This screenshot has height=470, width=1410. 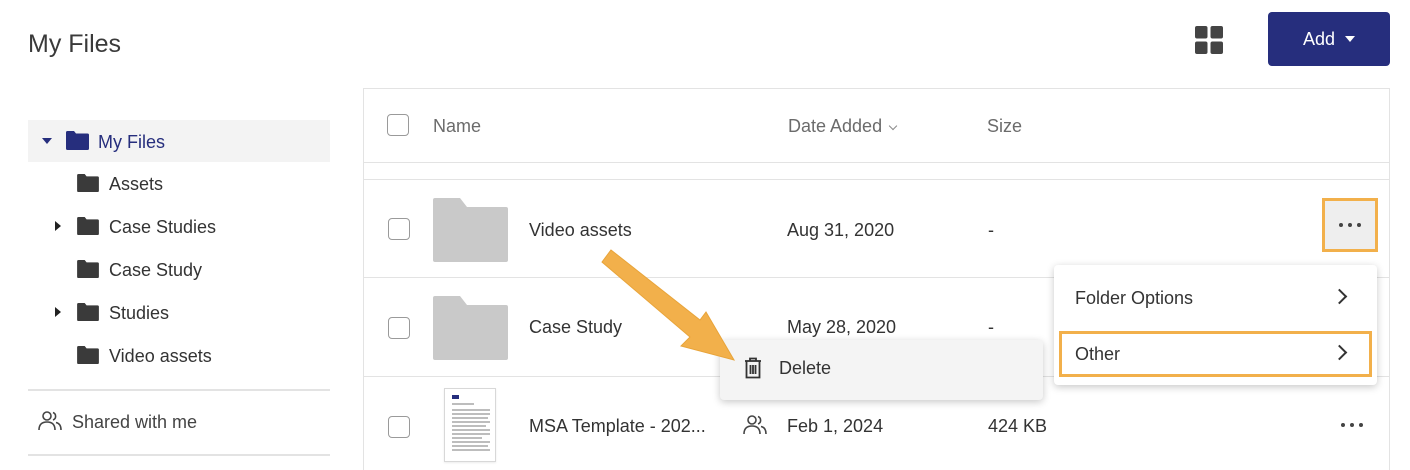 What do you see at coordinates (131, 142) in the screenshot?
I see `sidebar-item-label: My Files` at bounding box center [131, 142].